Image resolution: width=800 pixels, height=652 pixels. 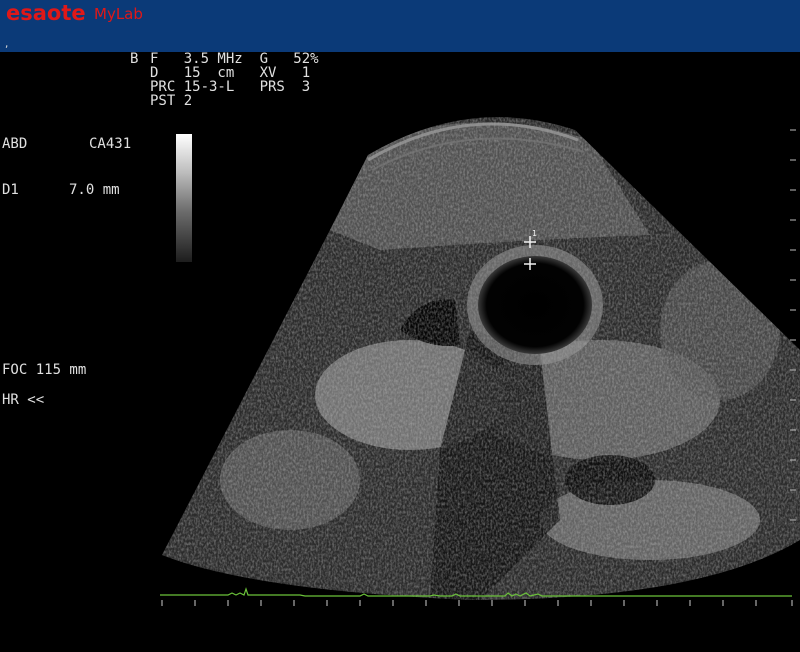 I want to click on ecg-trace-area, so click(x=476, y=596).